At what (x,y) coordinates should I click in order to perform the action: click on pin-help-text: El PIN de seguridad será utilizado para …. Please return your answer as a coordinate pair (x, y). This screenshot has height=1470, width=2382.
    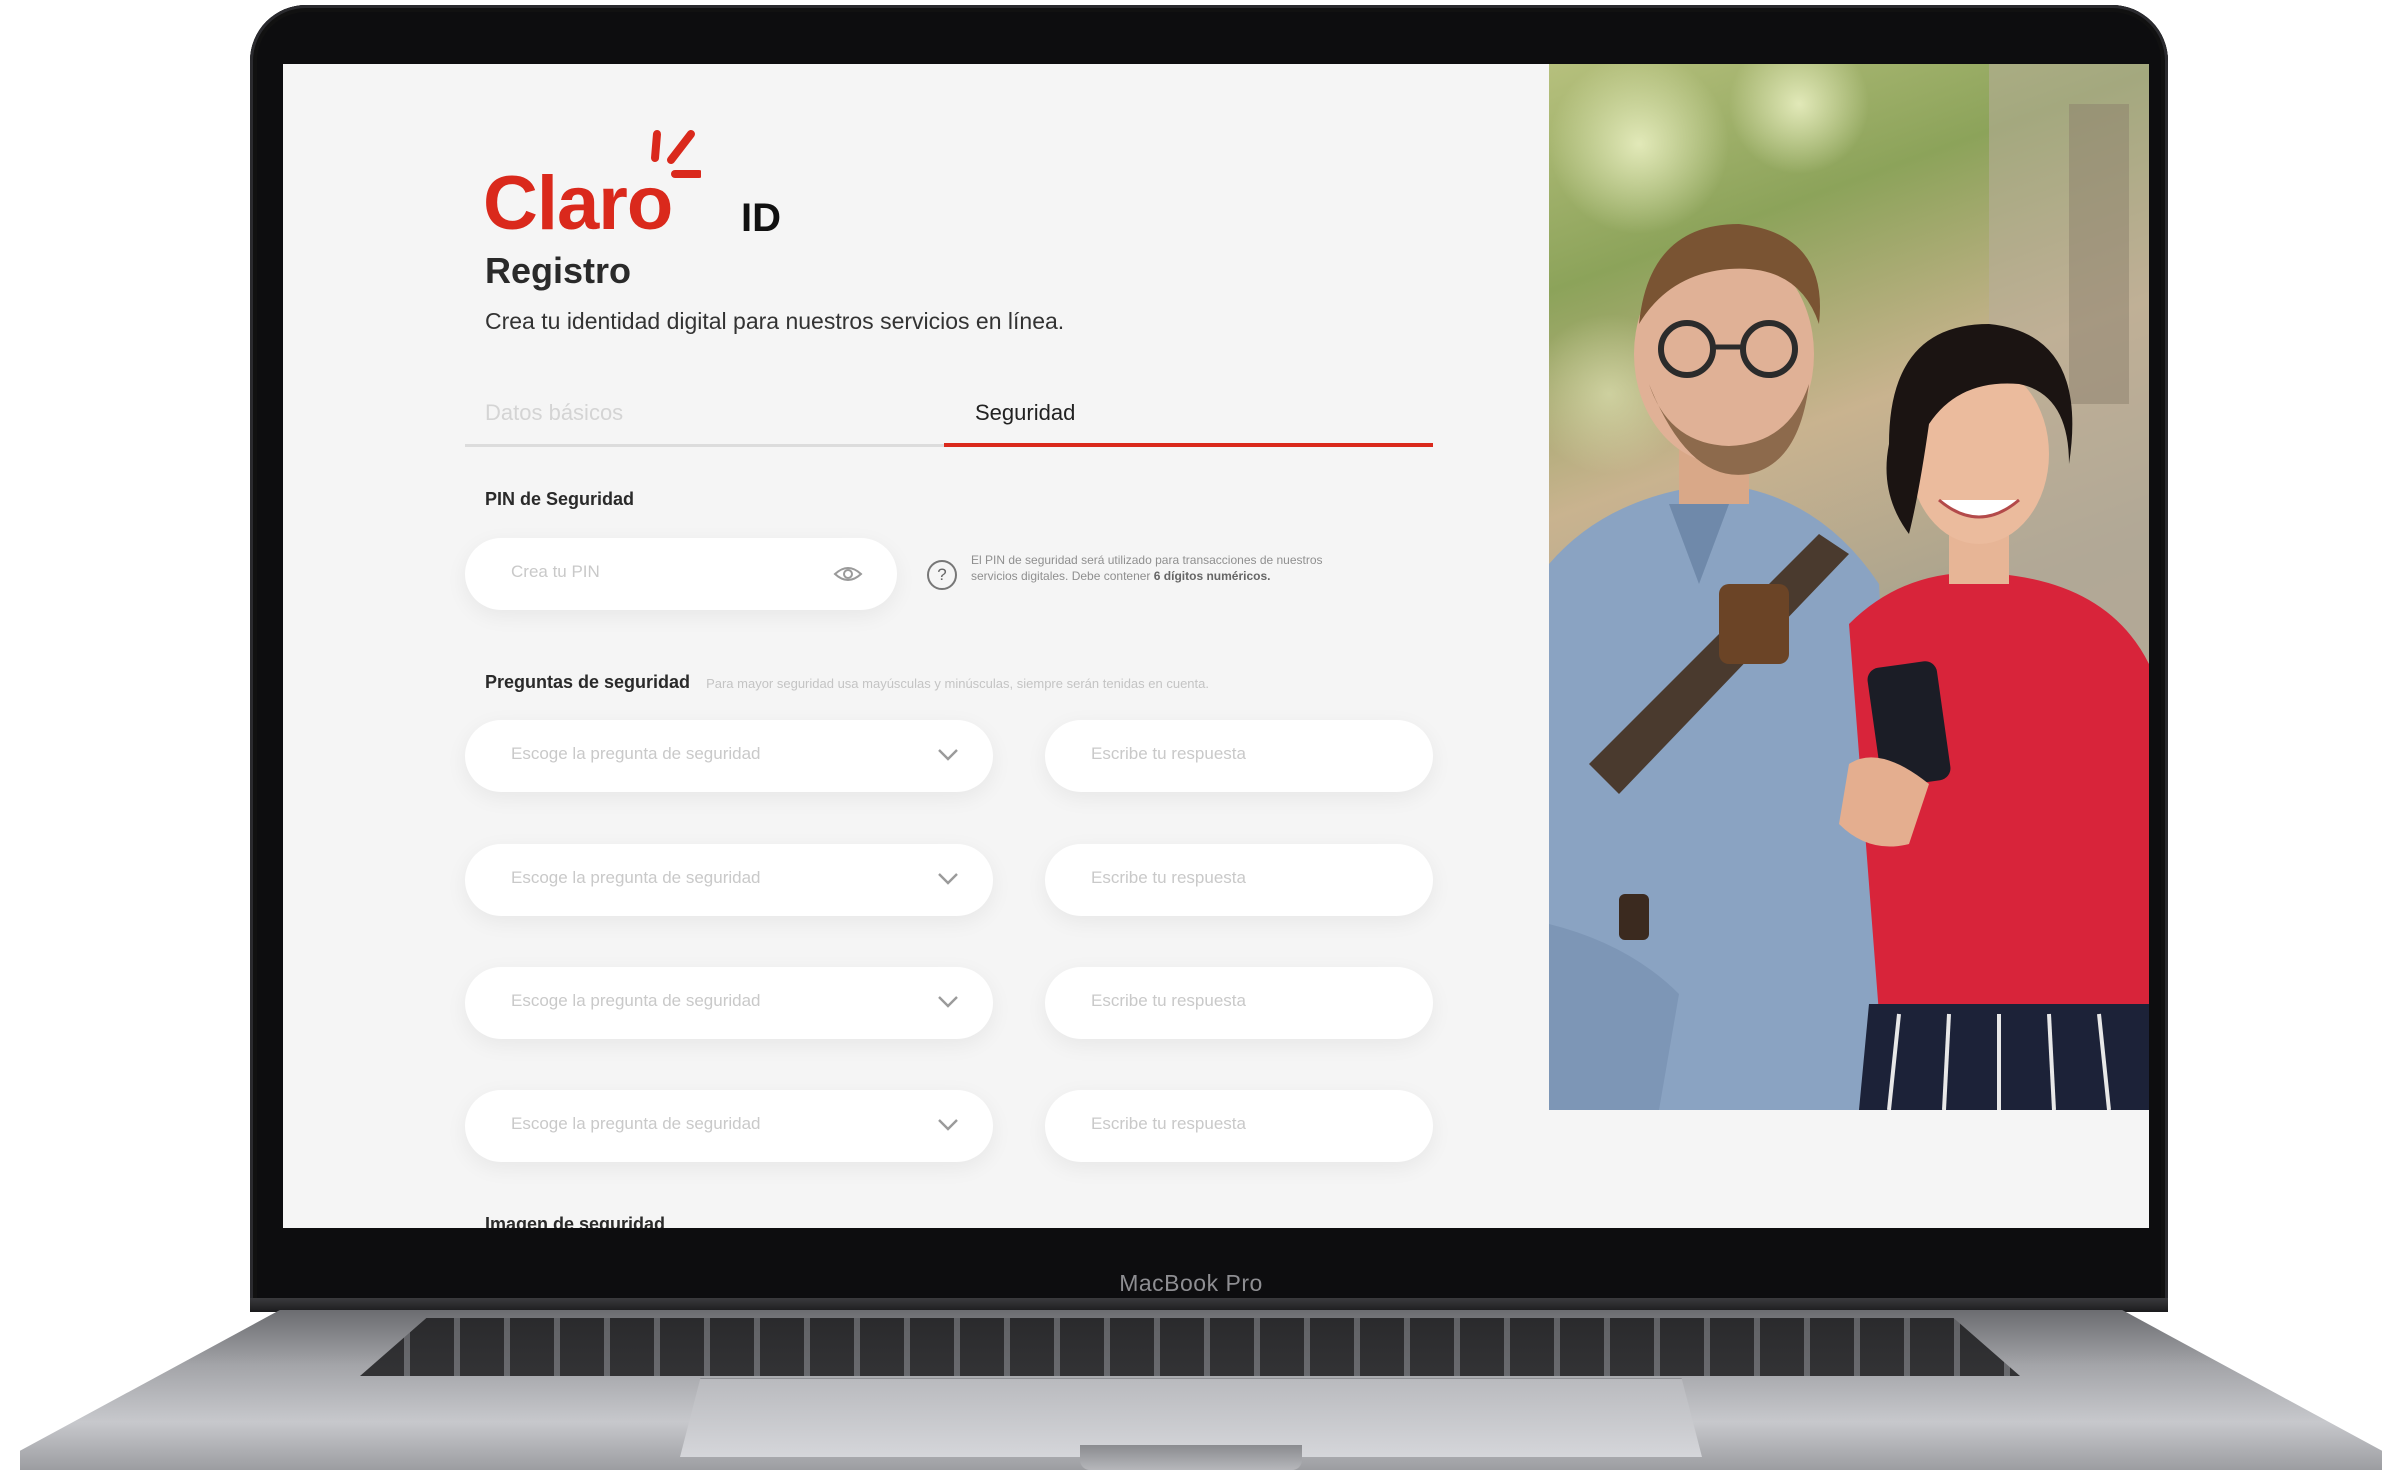
    Looking at the image, I should click on (1147, 568).